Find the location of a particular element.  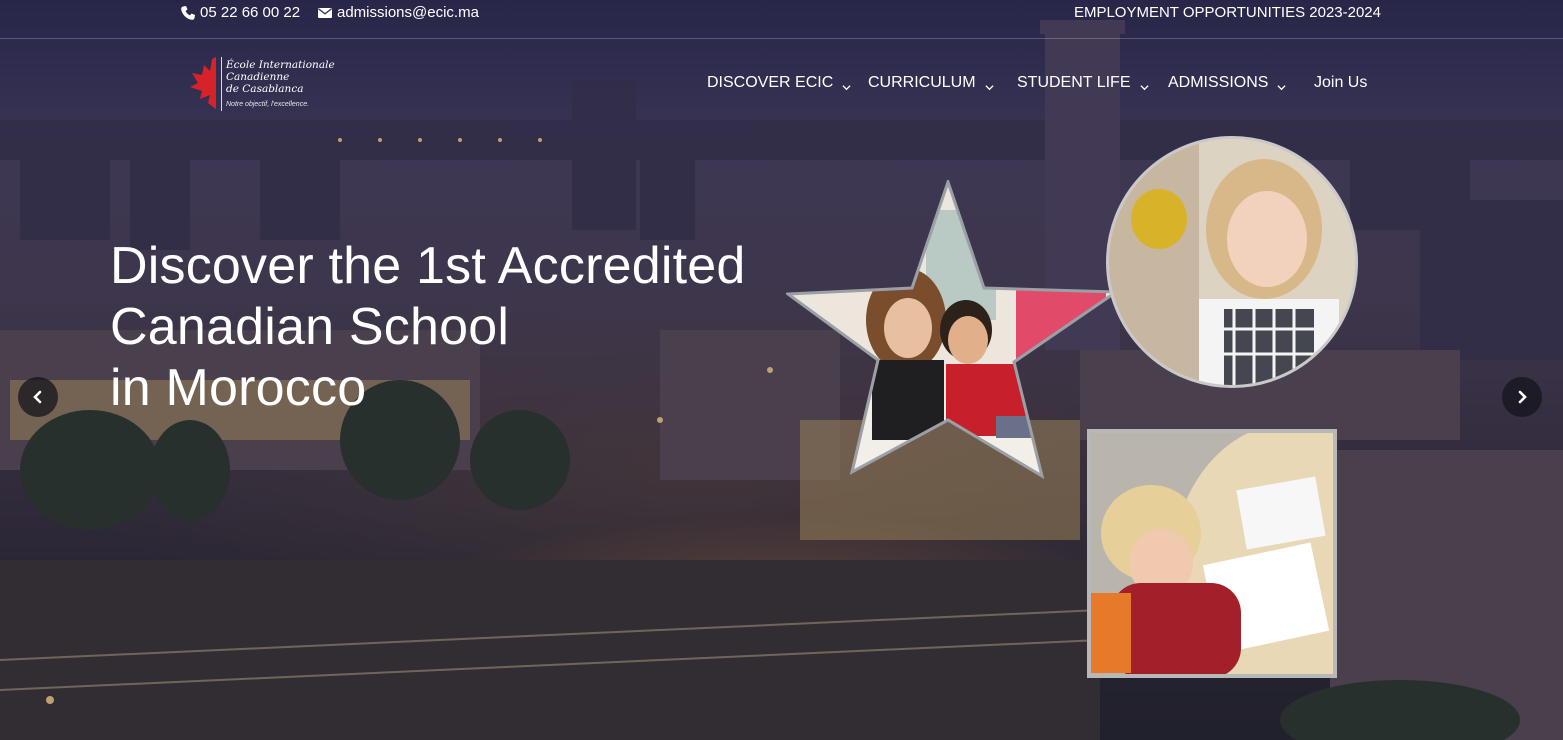

nav-label: STUDENT LIFE is located at coordinates (1074, 82).